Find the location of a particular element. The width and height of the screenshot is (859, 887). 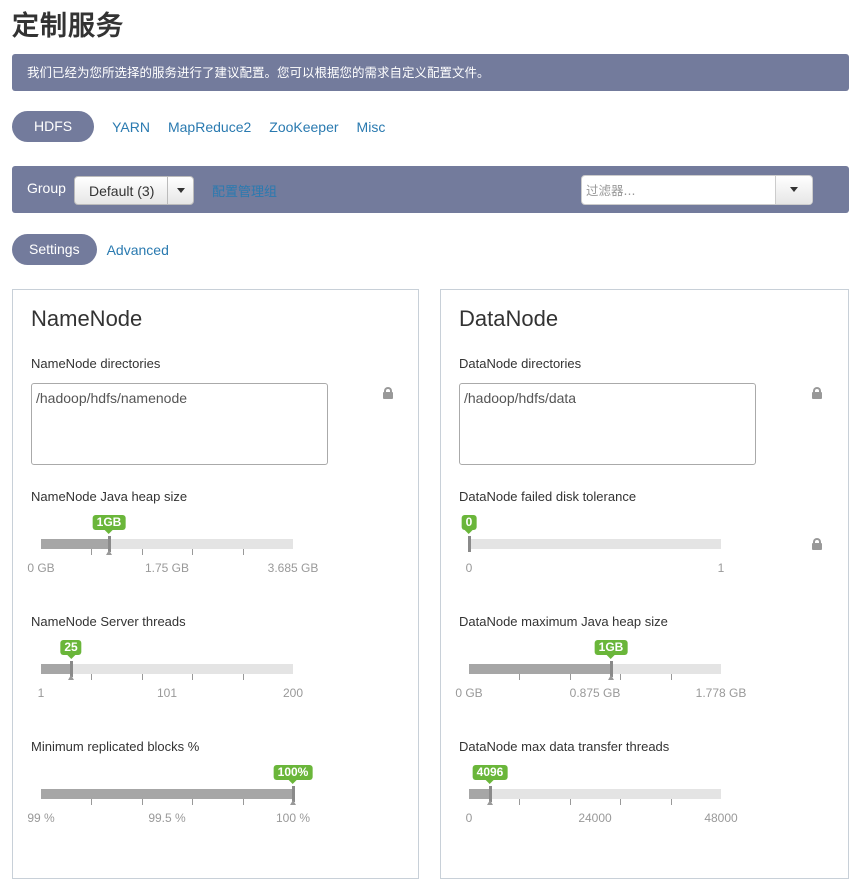

namenode-directories-input: /hadoop/hdfs/namenode is located at coordinates (179, 424).